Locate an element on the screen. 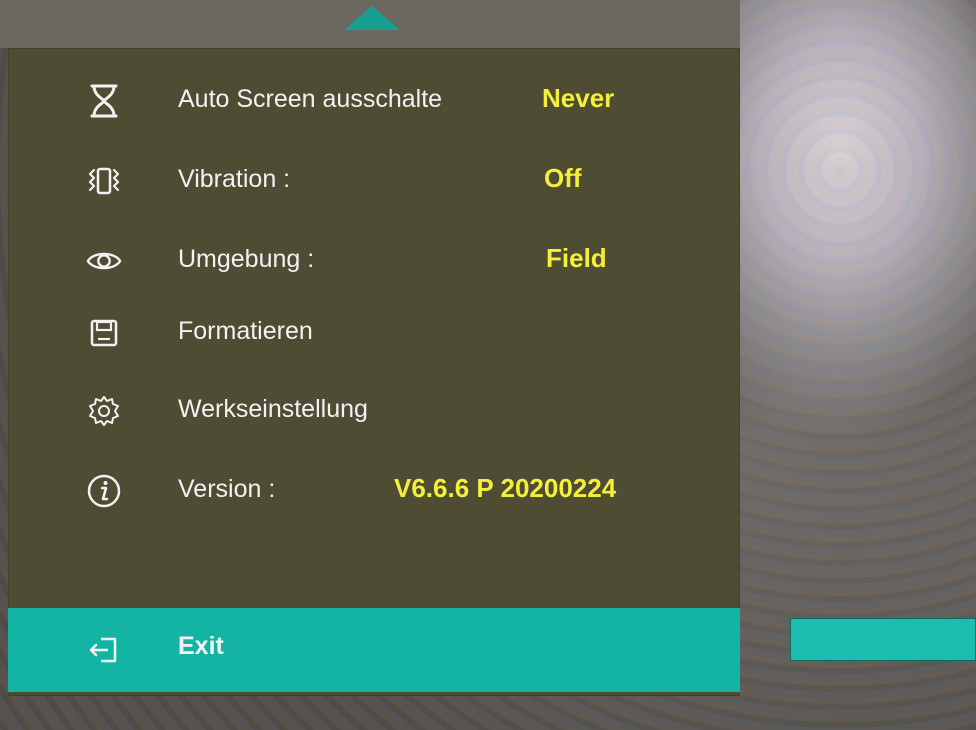 The width and height of the screenshot is (976, 730). exit-label: Exit is located at coordinates (201, 646).